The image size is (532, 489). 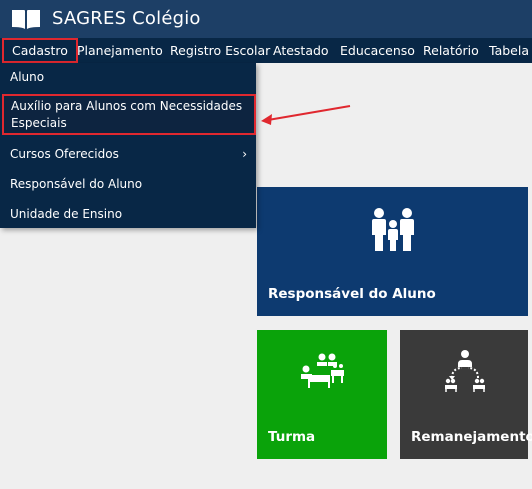 I want to click on menu-planejamento: Planejamento, so click(x=120, y=50).